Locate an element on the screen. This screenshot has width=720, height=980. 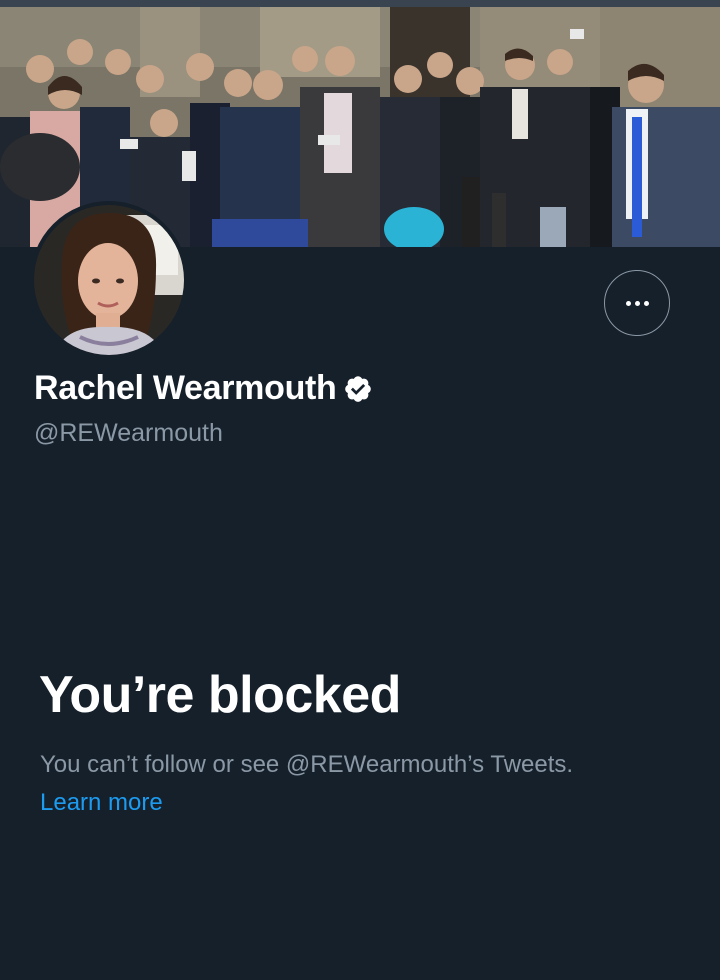
display-name: Rachel Wearmouth is located at coordinates (185, 388).